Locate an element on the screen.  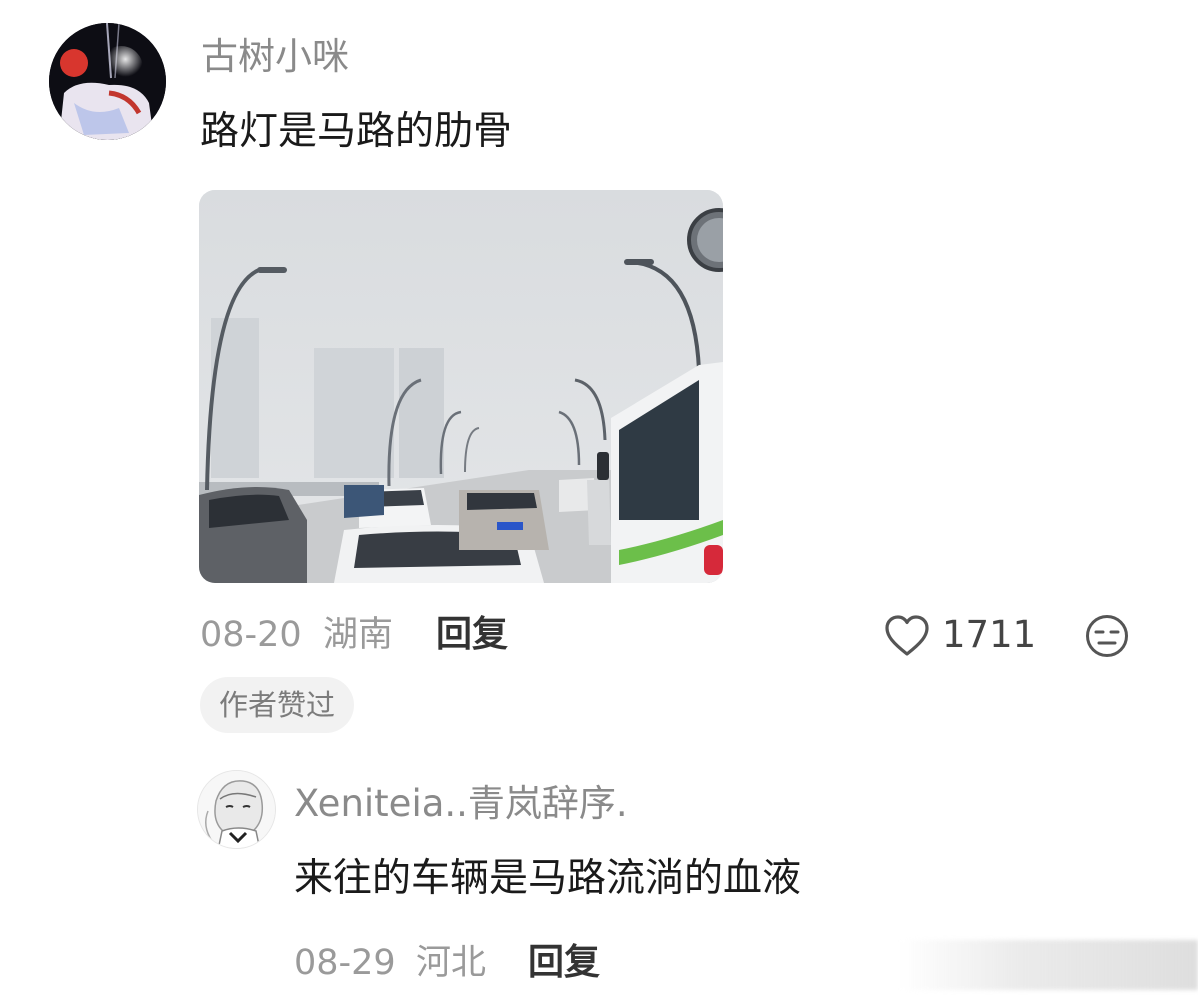
username: Xeniteia..青岚辞序. is located at coordinates (461, 804).